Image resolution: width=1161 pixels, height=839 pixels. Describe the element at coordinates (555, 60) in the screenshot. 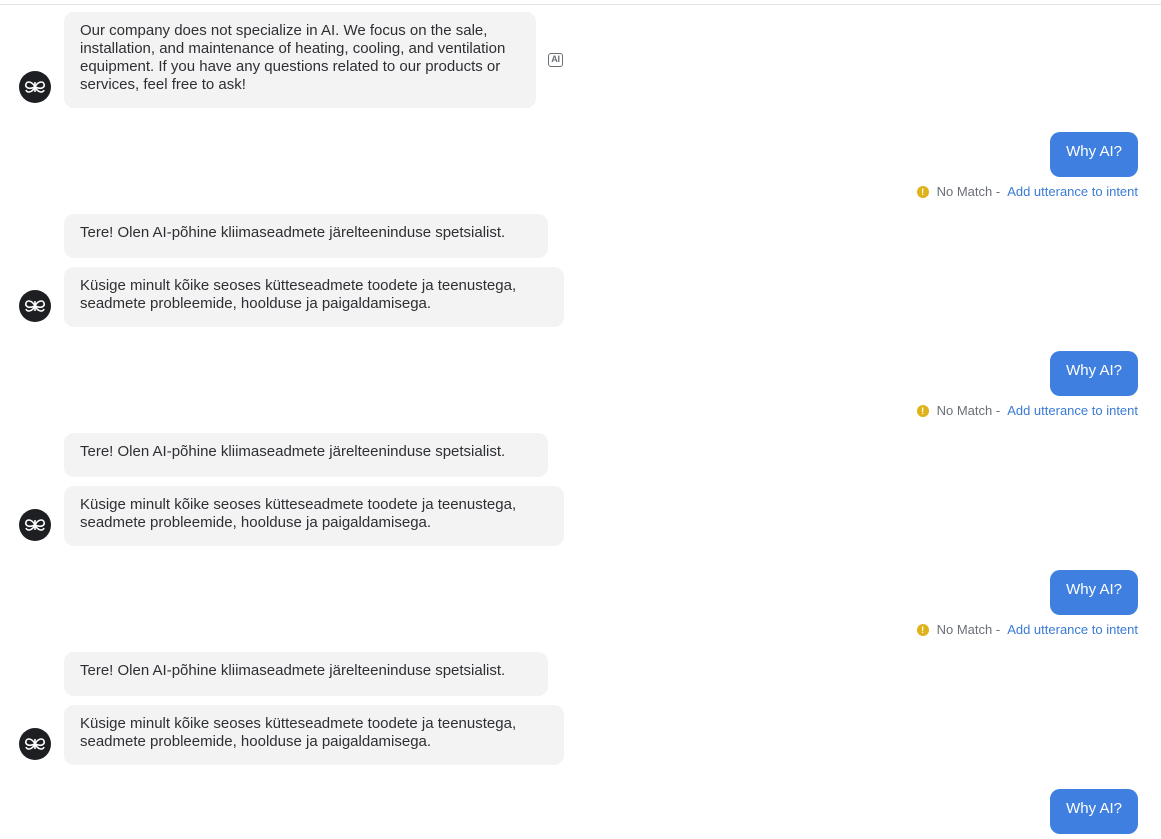

I see `ai-generated-icon: AI` at that location.